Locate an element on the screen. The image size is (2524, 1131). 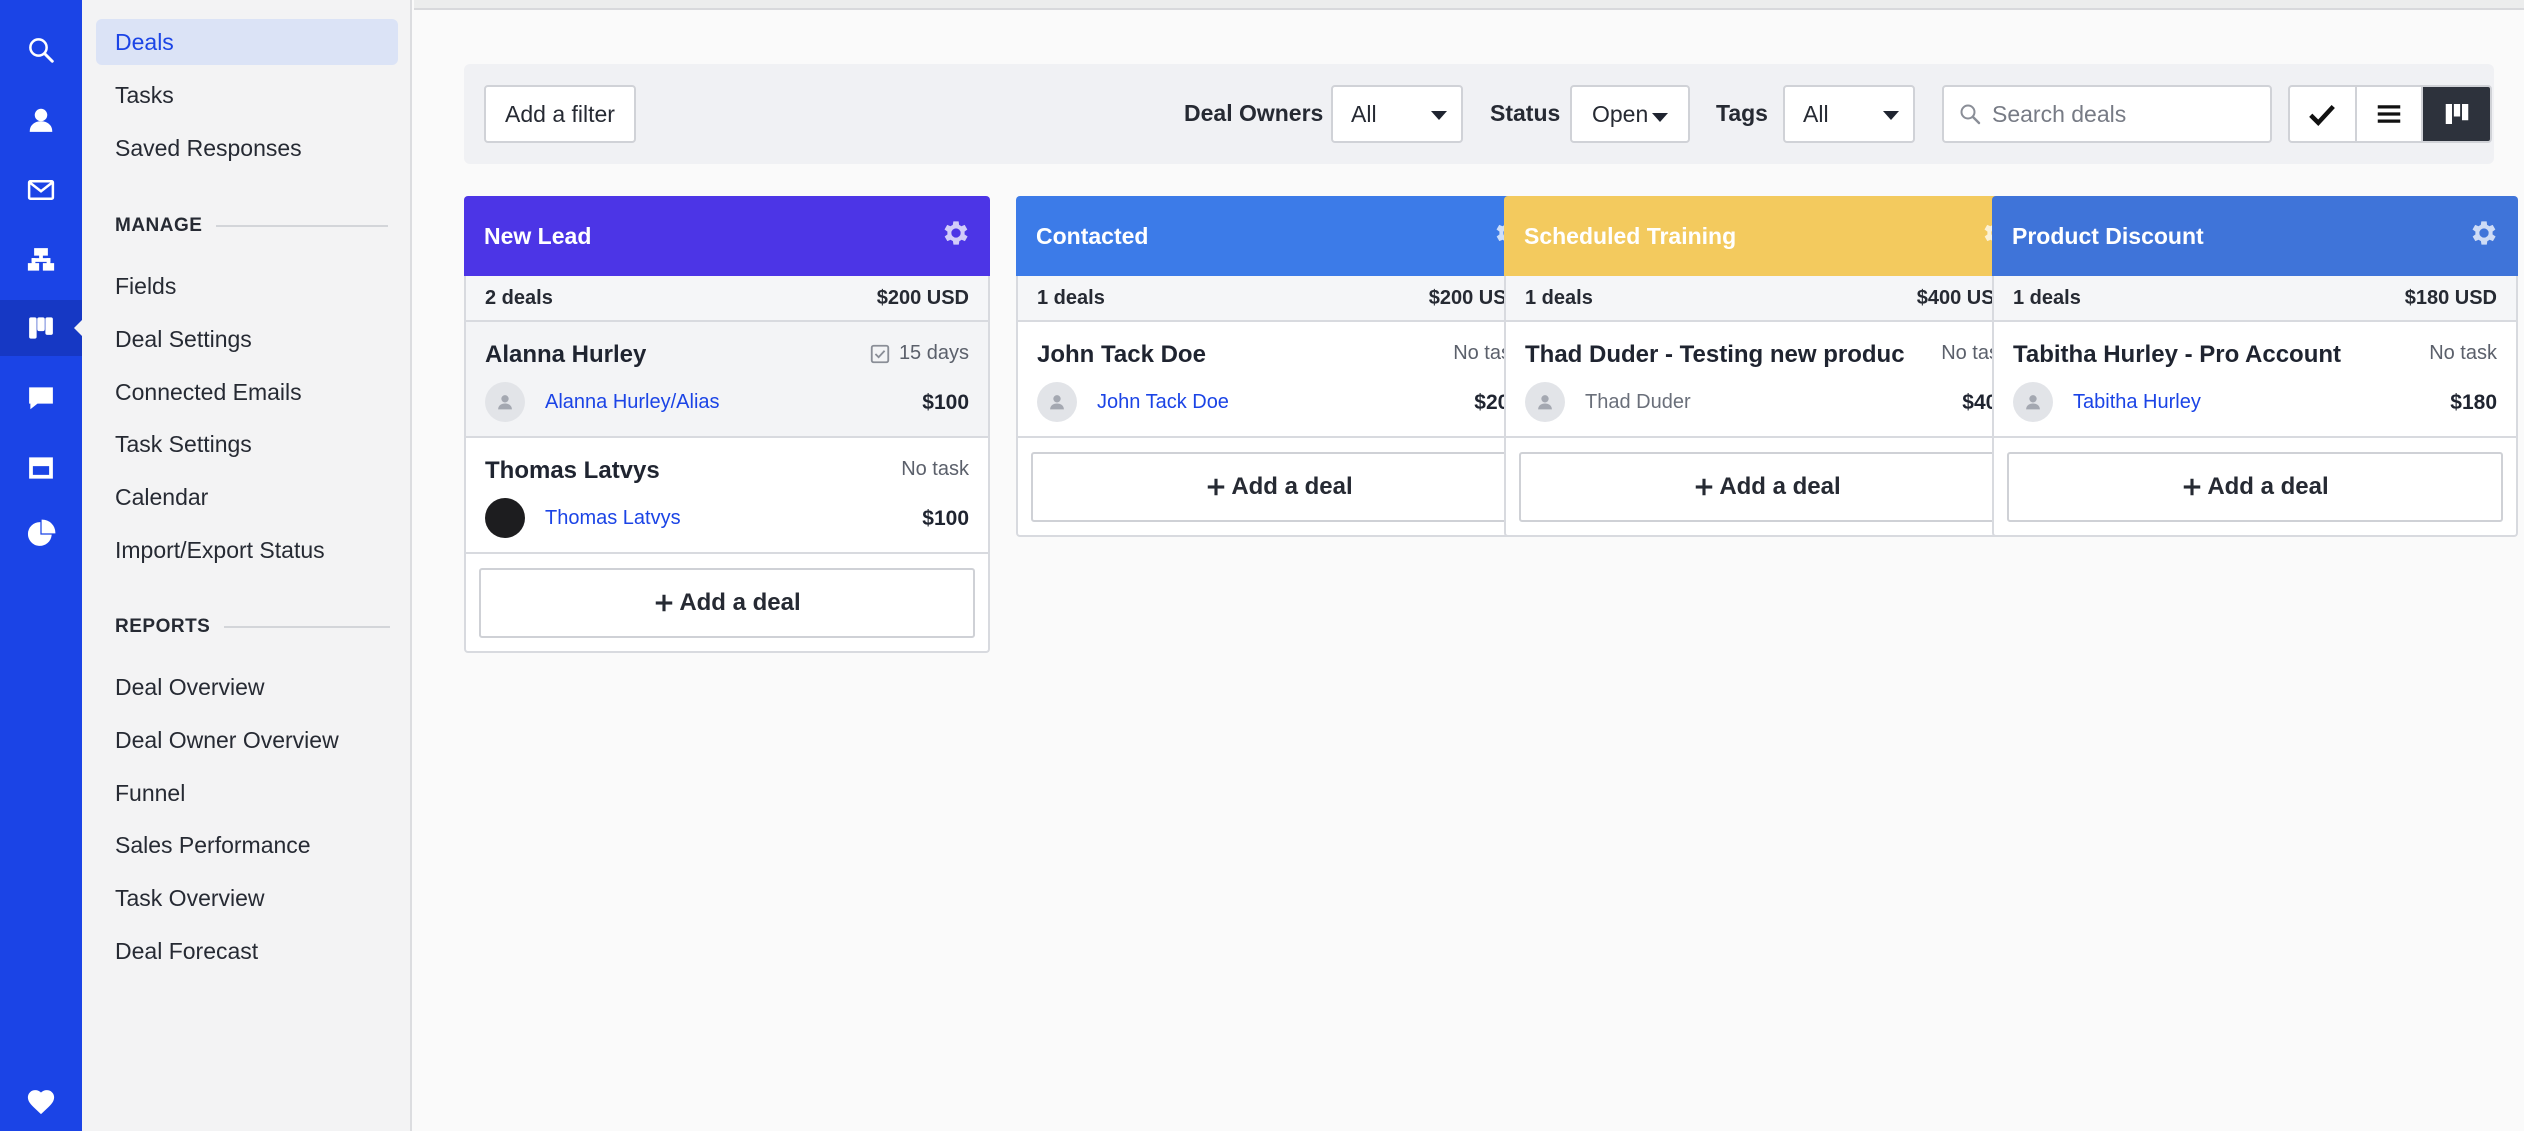
sidebar-item-tasks: Tasks is located at coordinates (247, 95).